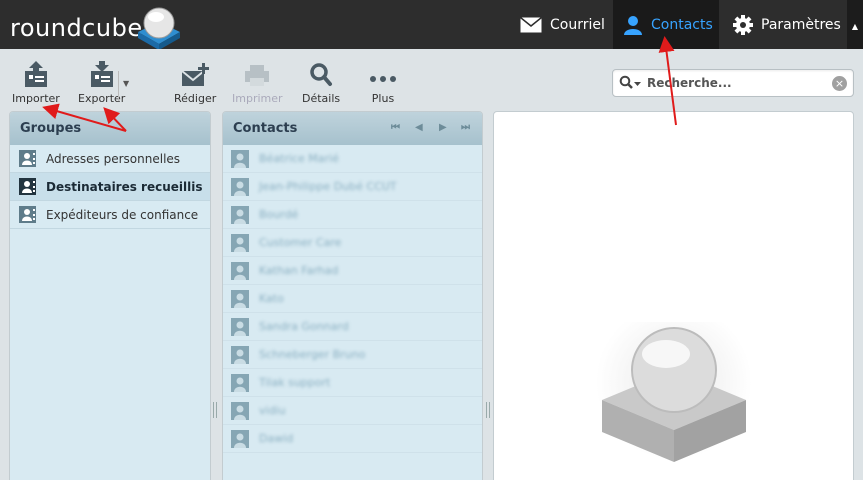 Image resolution: width=863 pixels, height=480 pixels. I want to click on contact-row: Béatrice Marié, so click(352, 159).